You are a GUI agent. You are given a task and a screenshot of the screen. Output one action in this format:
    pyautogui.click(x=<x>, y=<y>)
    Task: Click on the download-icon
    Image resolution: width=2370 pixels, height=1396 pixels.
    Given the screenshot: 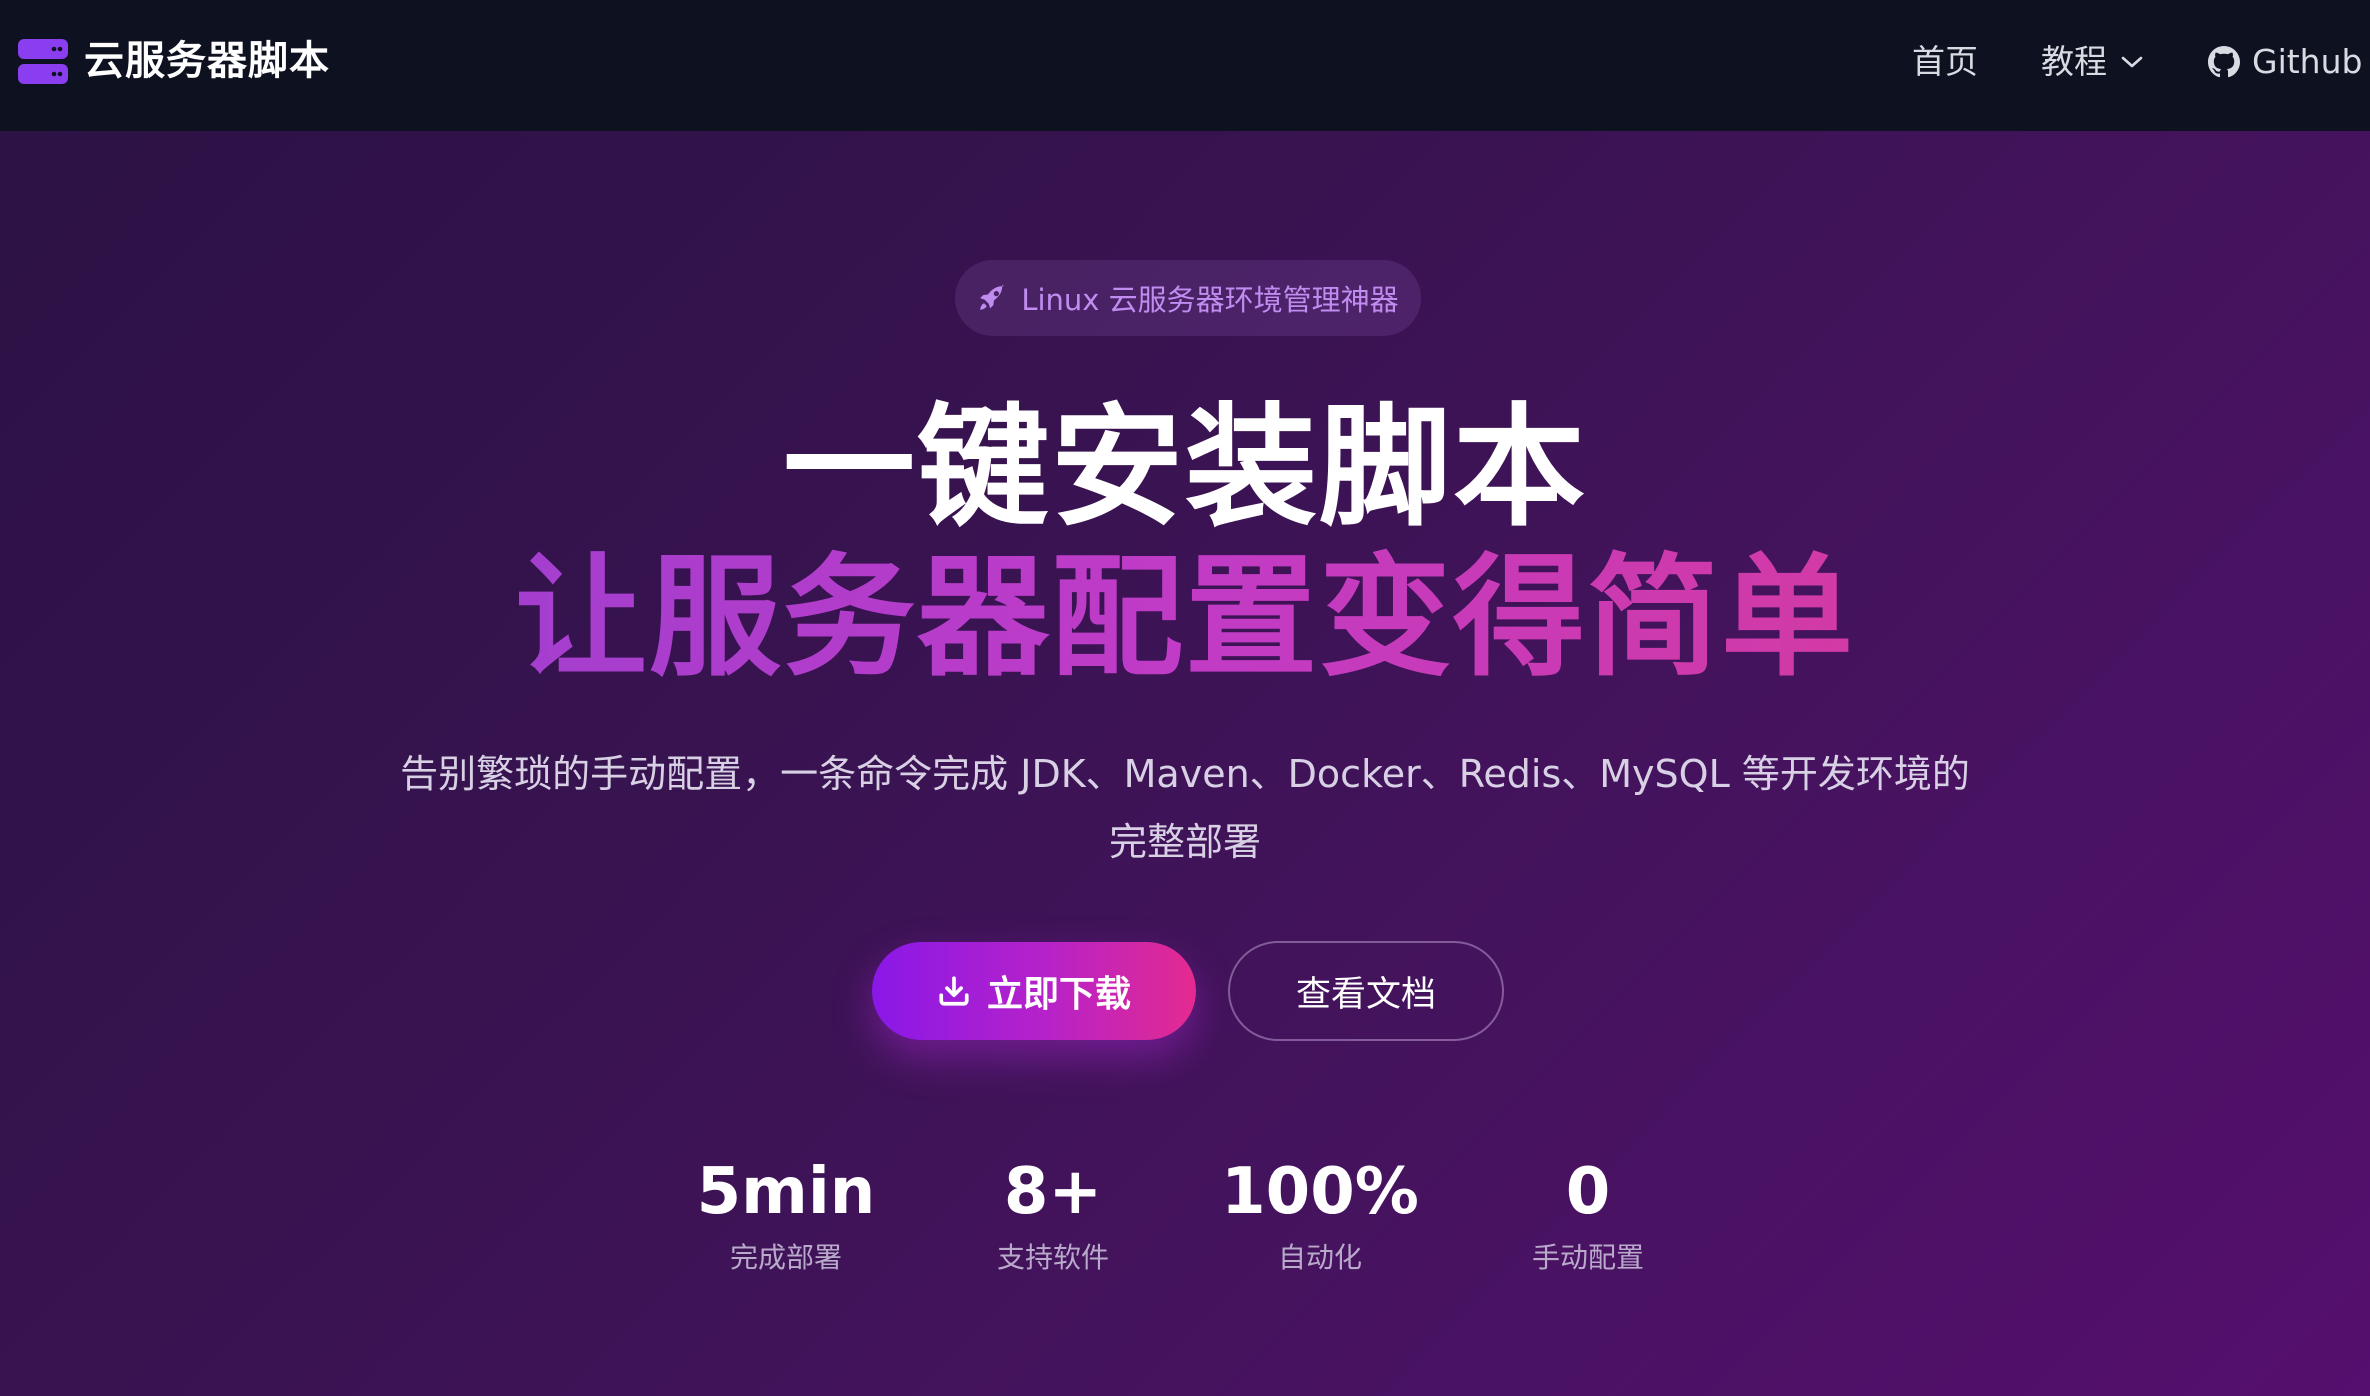 What is the action you would take?
    pyautogui.click(x=954, y=991)
    